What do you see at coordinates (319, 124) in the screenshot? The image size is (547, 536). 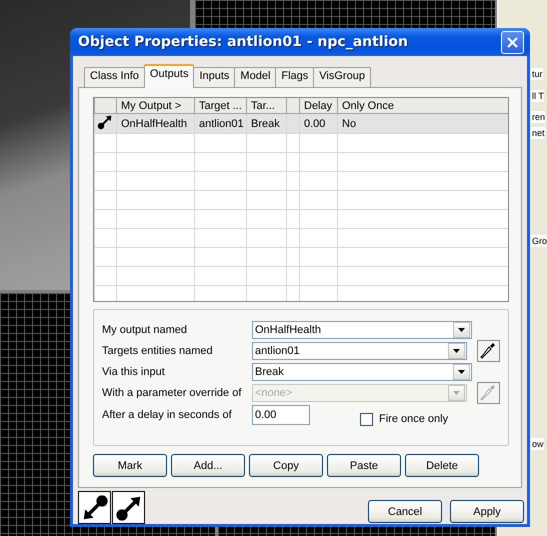 I see `table-cell: 0.00` at bounding box center [319, 124].